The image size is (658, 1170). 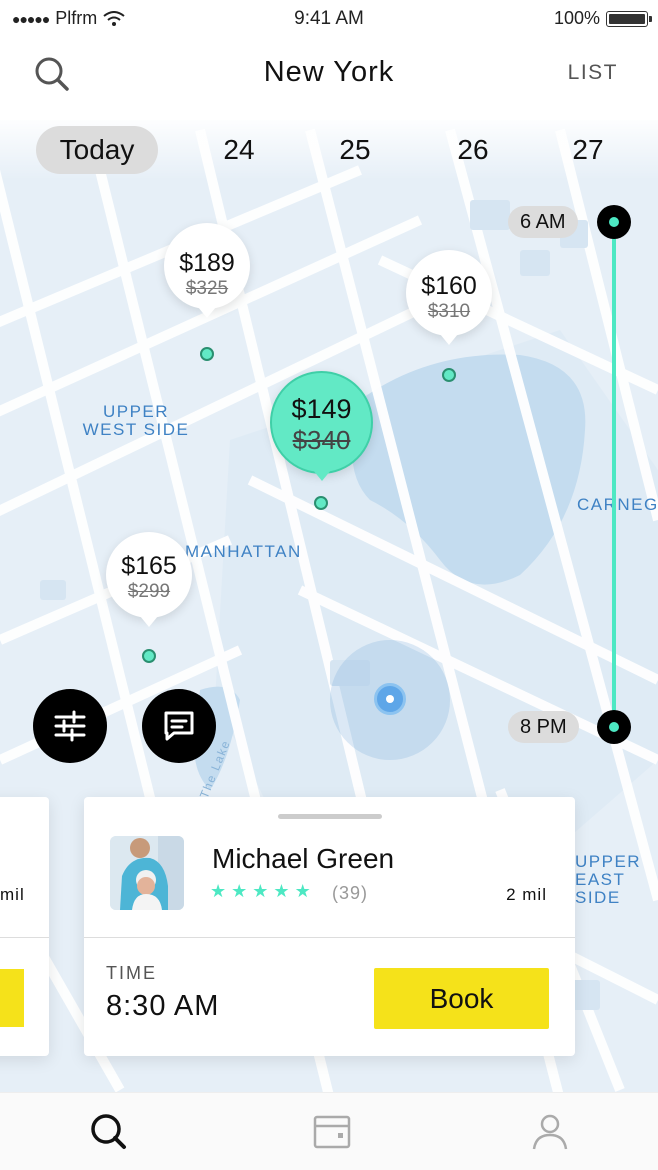 What do you see at coordinates (355, 150) in the screenshot?
I see `date-25: 25` at bounding box center [355, 150].